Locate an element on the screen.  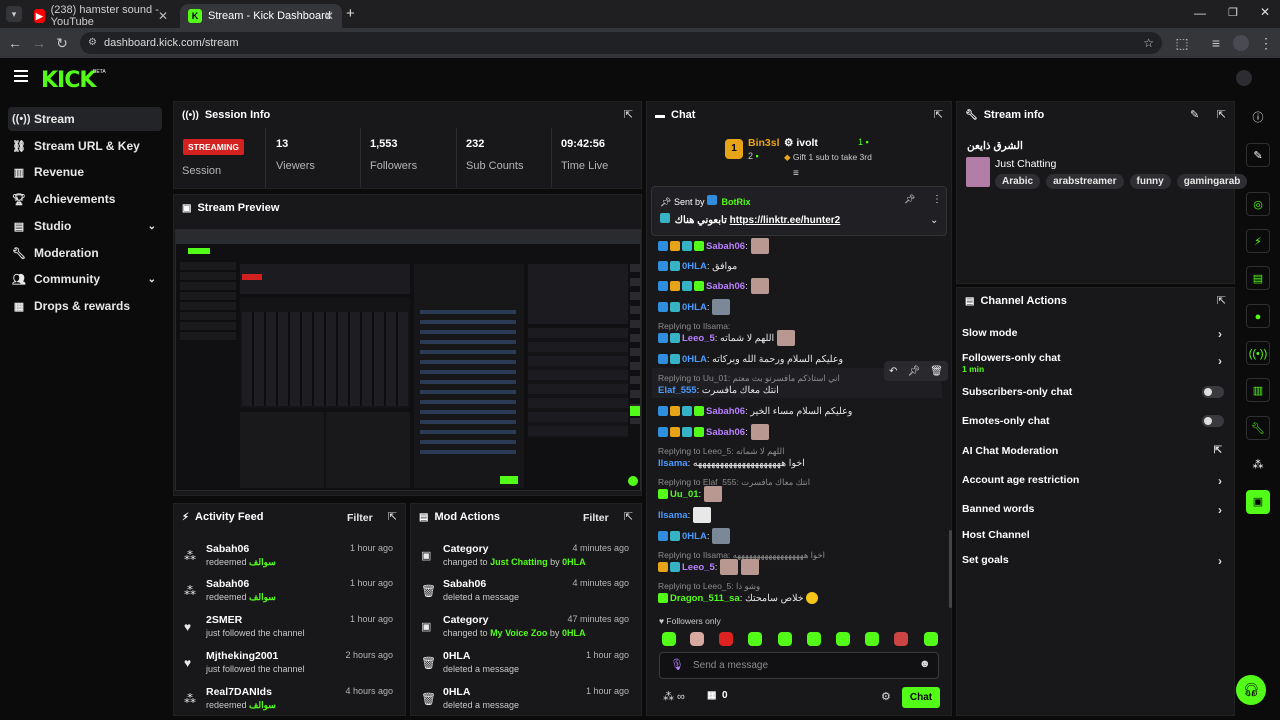
action-emotes-only-chat: Emotes-only chat is located at coordinates (1096, 423).